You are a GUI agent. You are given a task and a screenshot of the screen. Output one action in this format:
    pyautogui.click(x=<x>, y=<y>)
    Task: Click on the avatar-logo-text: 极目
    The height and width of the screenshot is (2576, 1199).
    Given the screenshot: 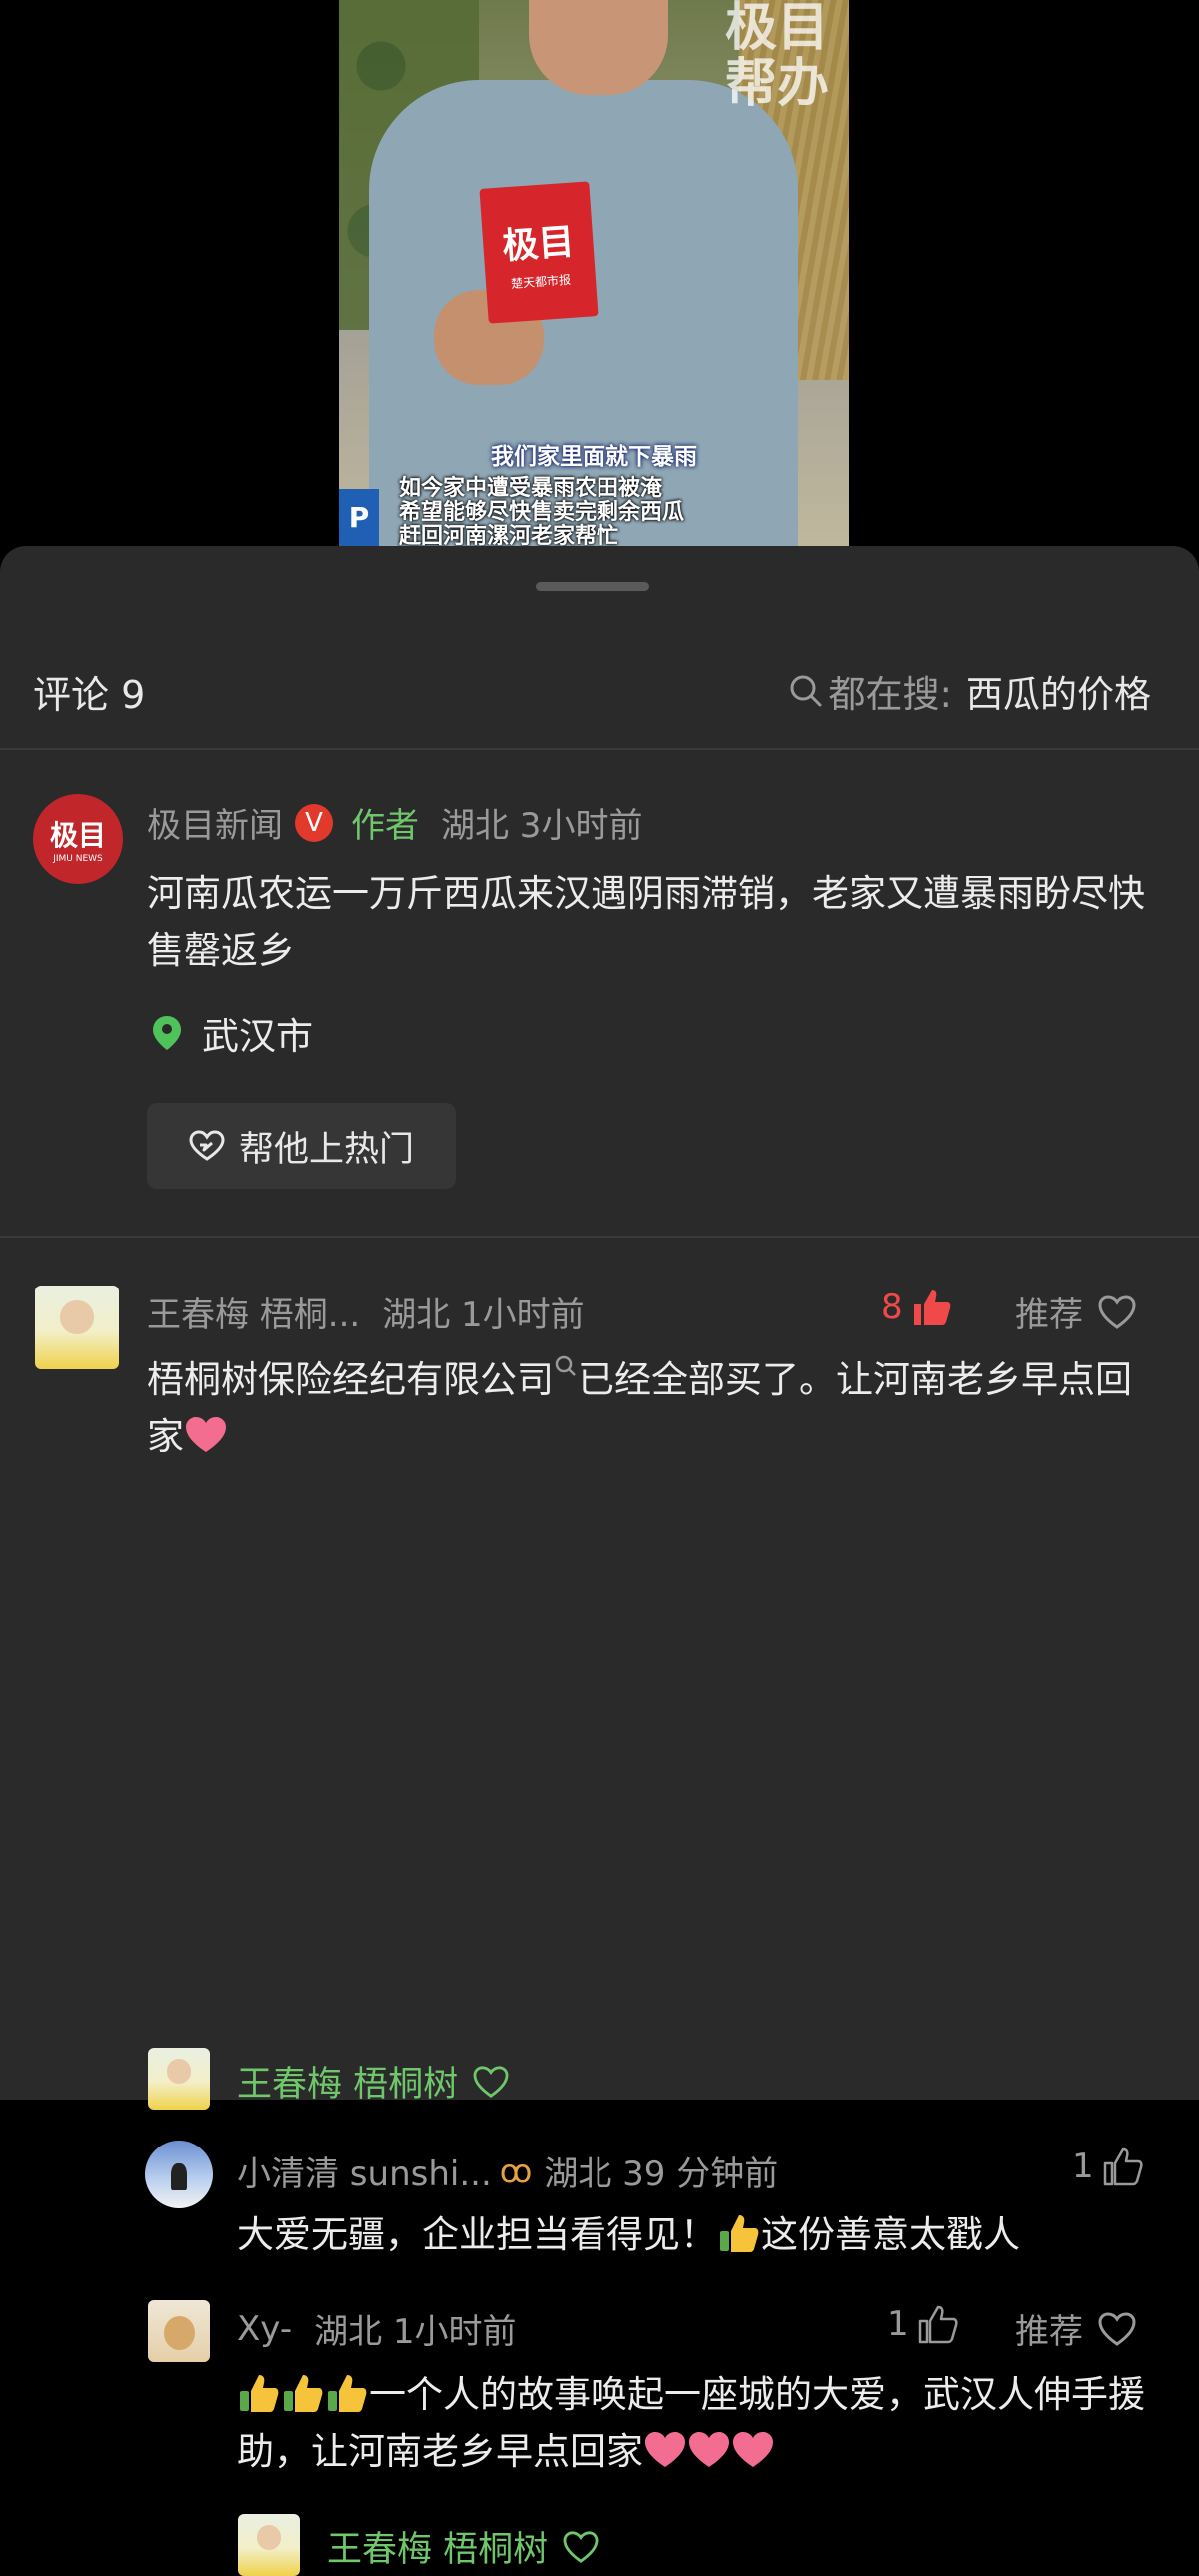 What is the action you would take?
    pyautogui.click(x=77, y=836)
    